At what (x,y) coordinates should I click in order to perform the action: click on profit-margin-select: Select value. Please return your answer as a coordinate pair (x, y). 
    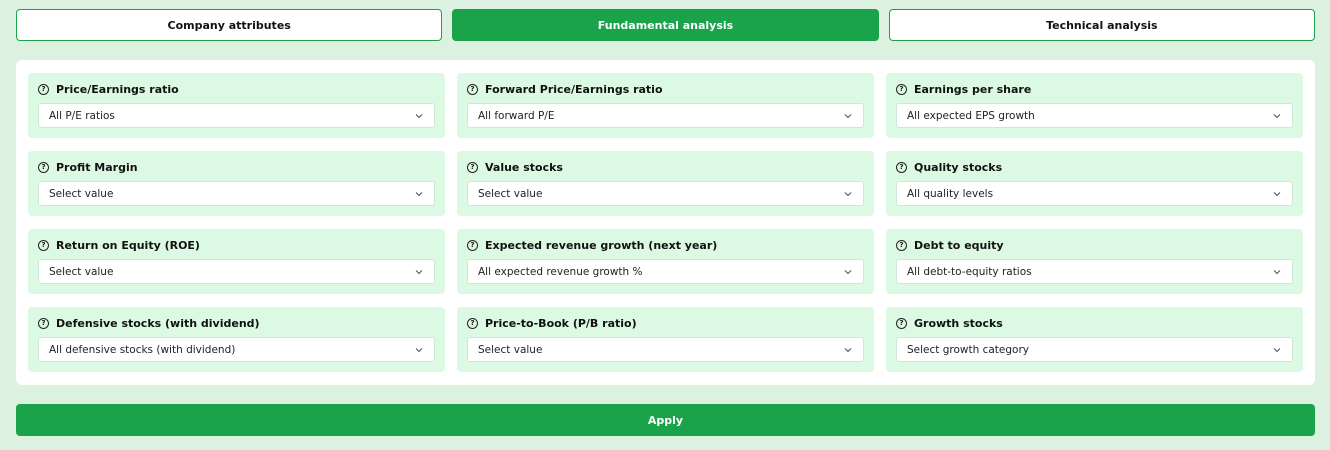
    Looking at the image, I should click on (236, 193).